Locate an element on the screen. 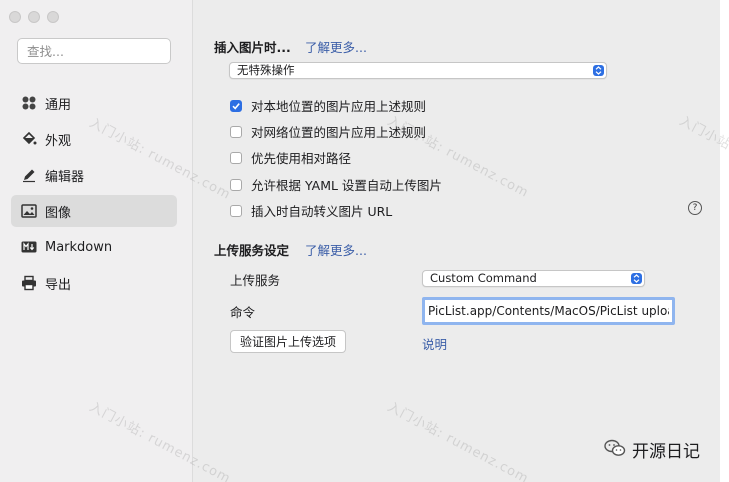 This screenshot has height=482, width=729. markdown-icon is located at coordinates (29, 247).